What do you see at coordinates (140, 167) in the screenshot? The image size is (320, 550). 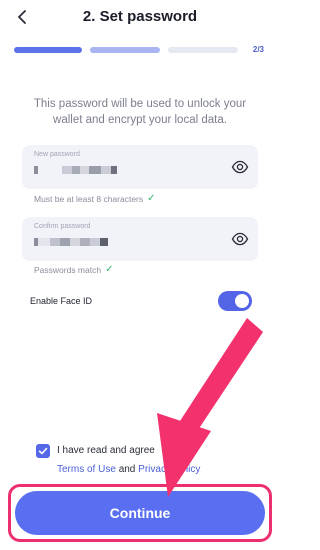 I see `new-password-field: New password` at bounding box center [140, 167].